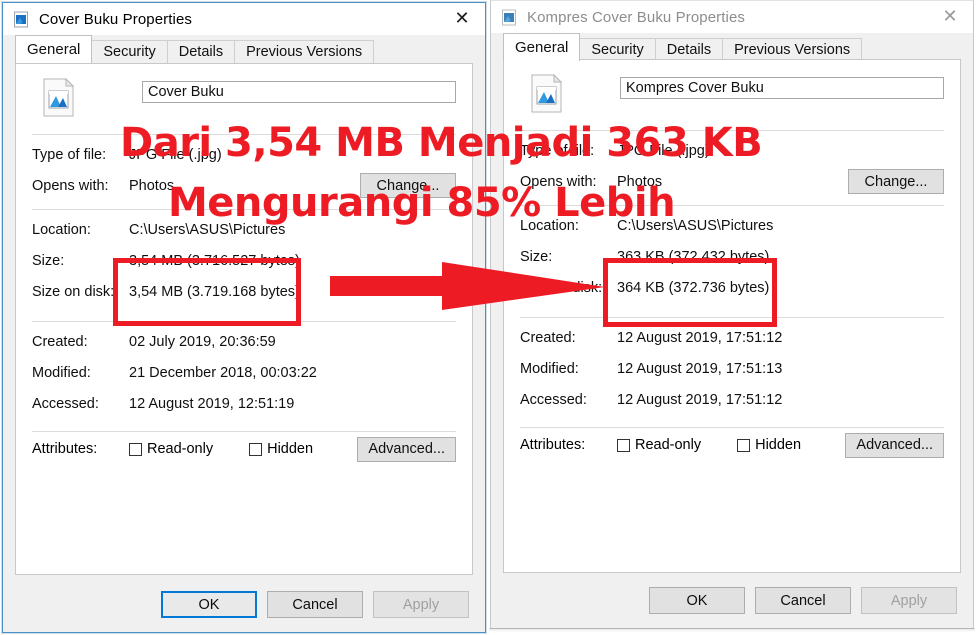 This screenshot has width=976, height=635. I want to click on titlebar-right: Kompres Cover Buku Properties ✕, so click(732, 17).